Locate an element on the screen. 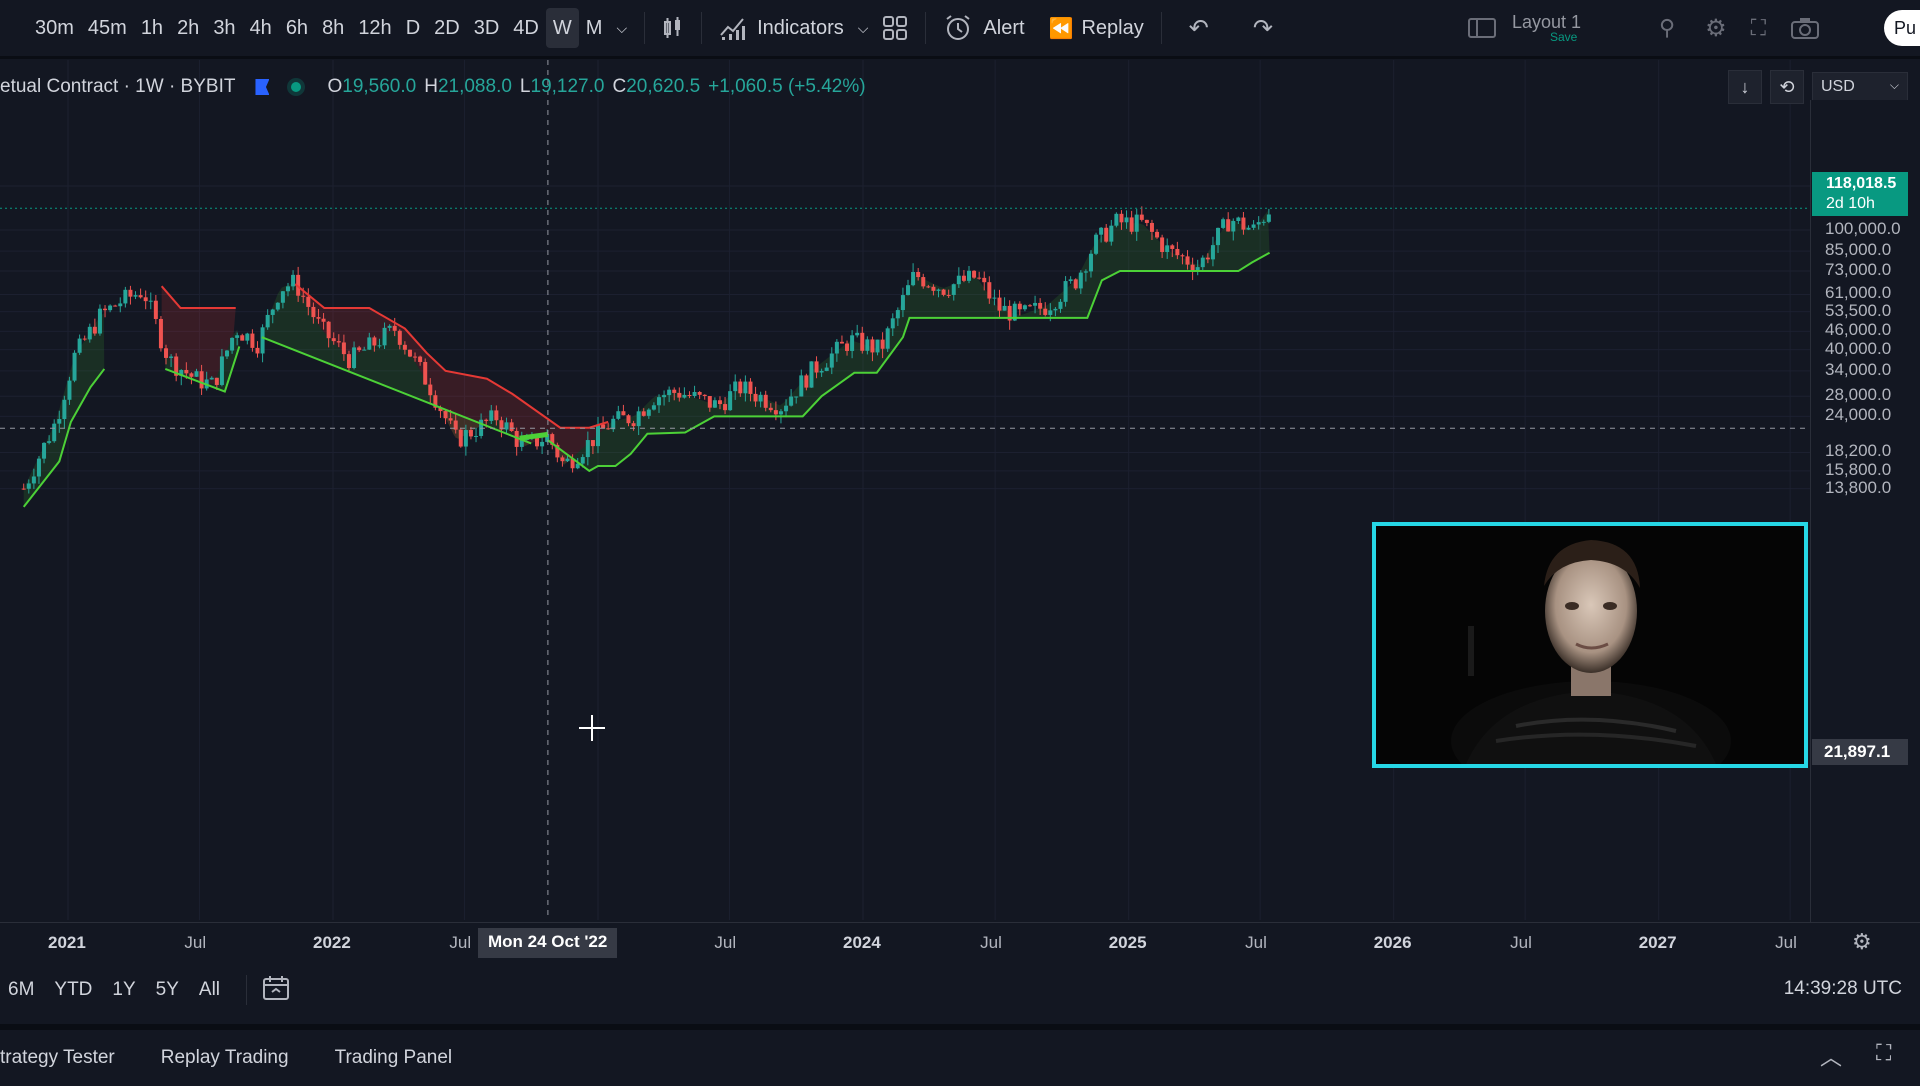 The height and width of the screenshot is (1086, 1920). go-to-date-button is located at coordinates (276, 990).